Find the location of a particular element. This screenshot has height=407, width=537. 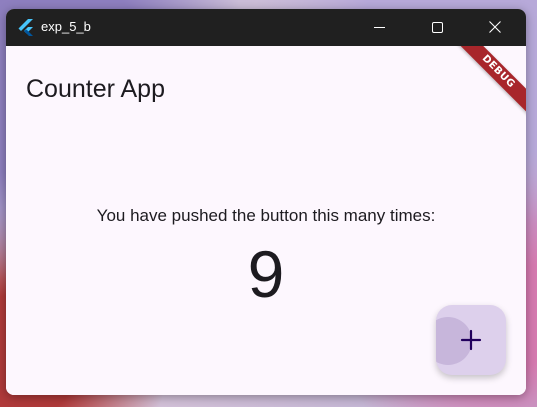

increment-button is located at coordinates (471, 340).